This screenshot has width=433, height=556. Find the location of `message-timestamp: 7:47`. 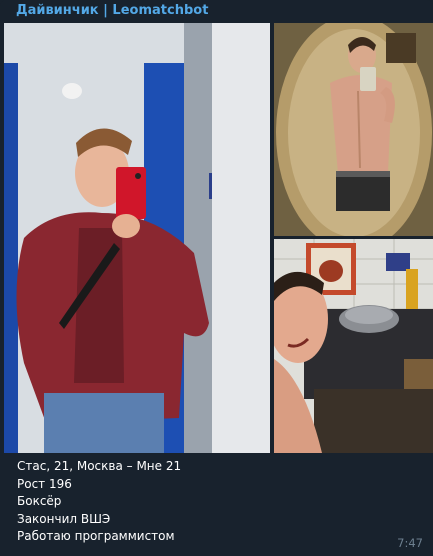

message-timestamp: 7:47 is located at coordinates (410, 543).